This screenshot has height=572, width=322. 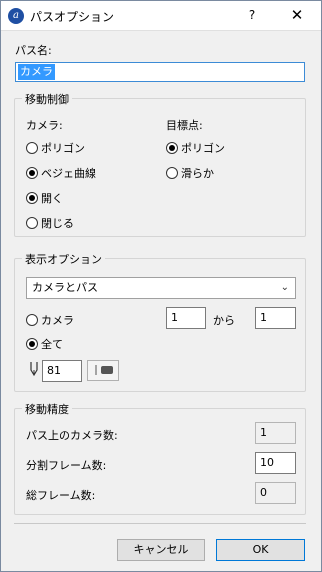 What do you see at coordinates (275, 318) in the screenshot?
I see `to-input: 1` at bounding box center [275, 318].